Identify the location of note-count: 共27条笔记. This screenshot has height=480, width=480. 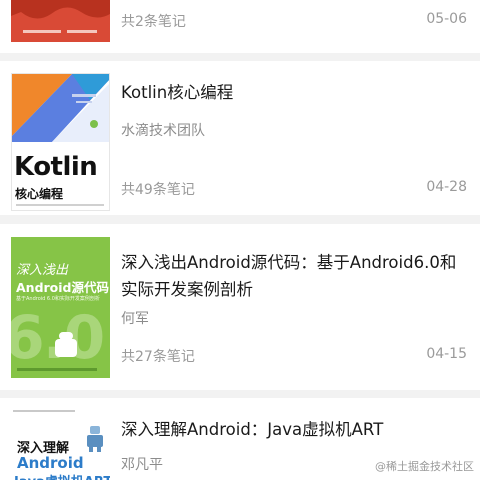
(158, 357).